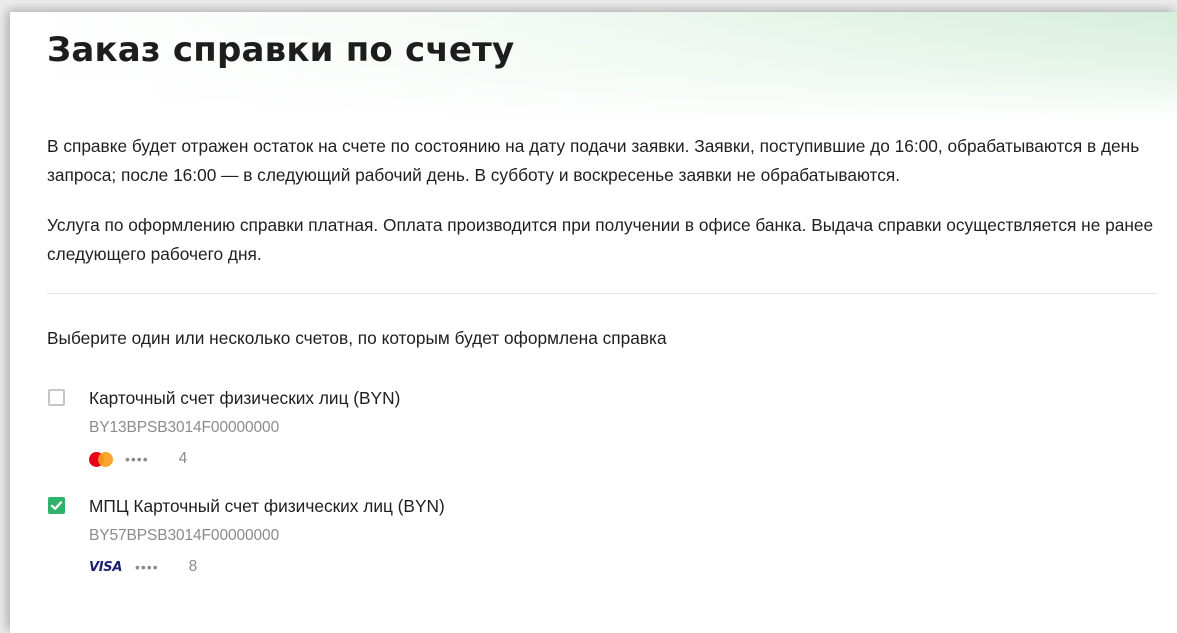 The width and height of the screenshot is (1177, 633). Describe the element at coordinates (106, 567) in the screenshot. I see `visa-icon: VISA` at that location.